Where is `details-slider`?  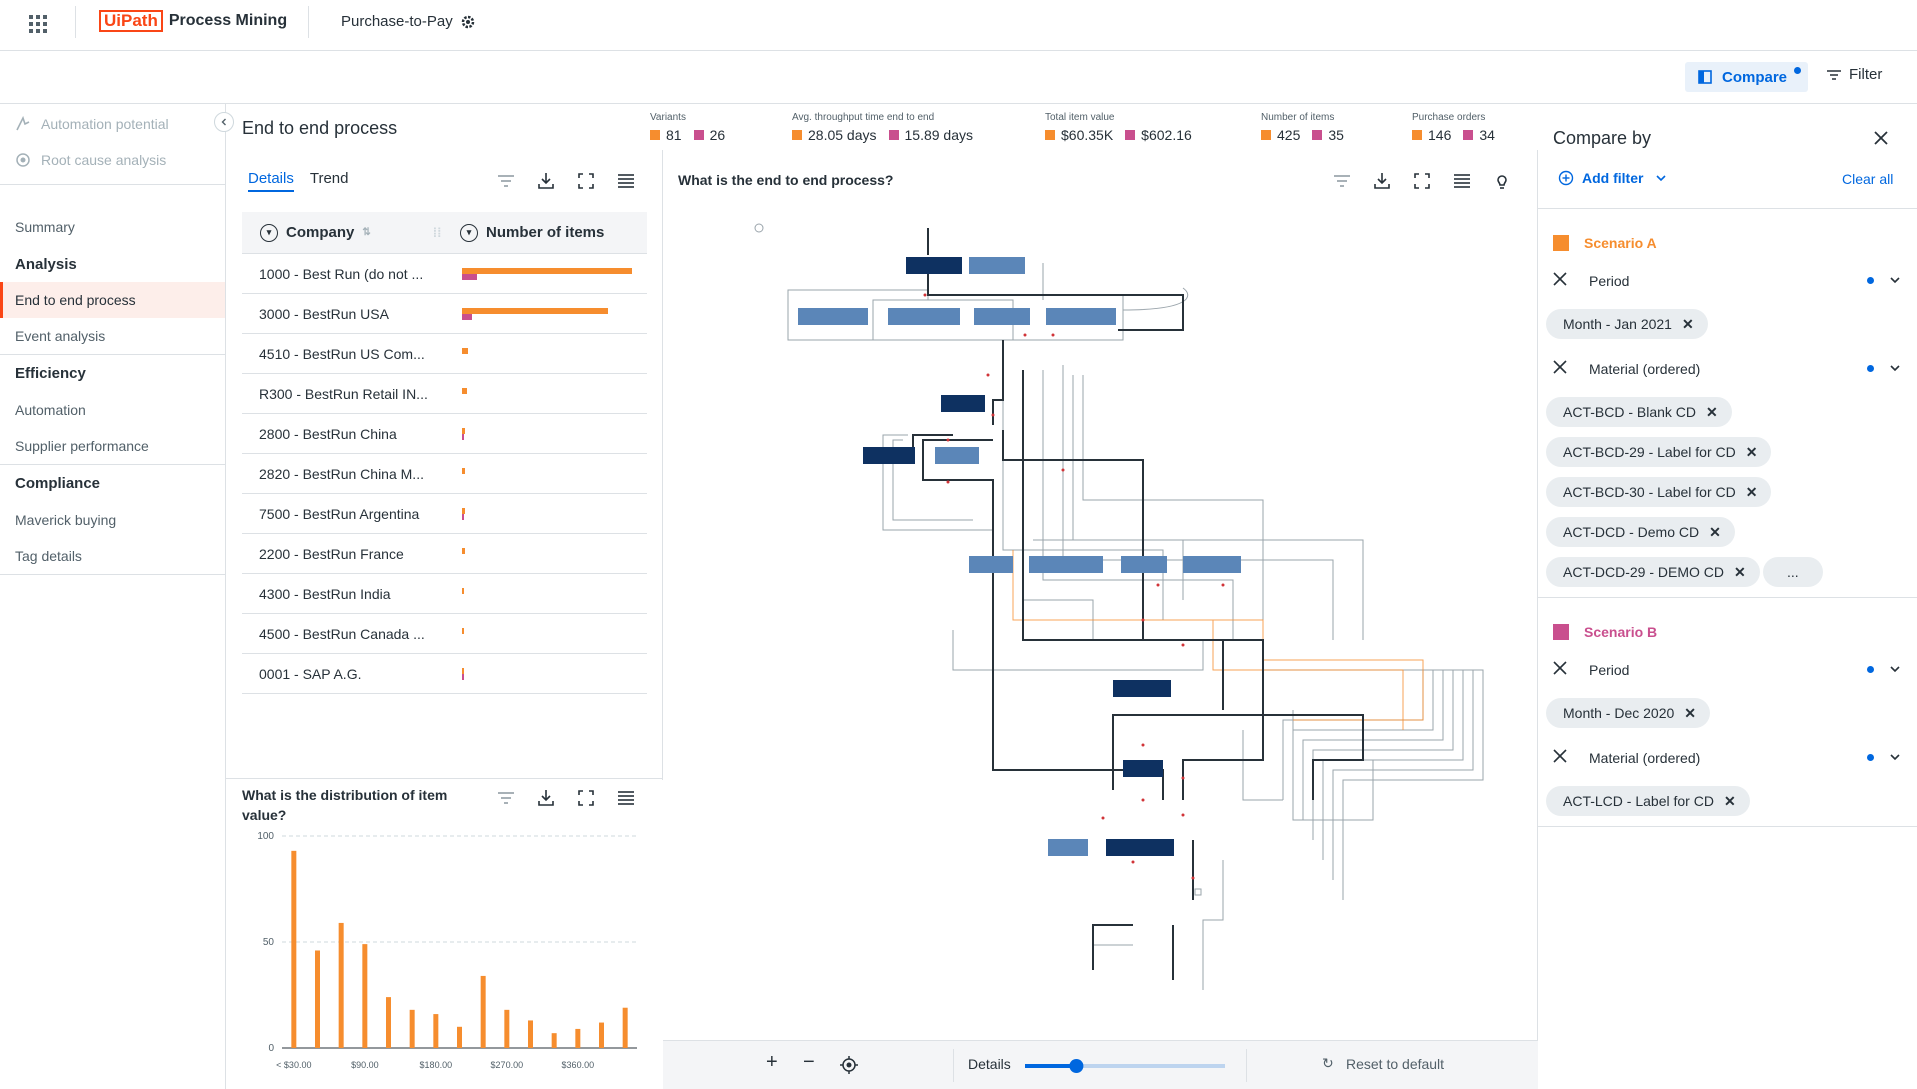
details-slider is located at coordinates (1125, 1066).